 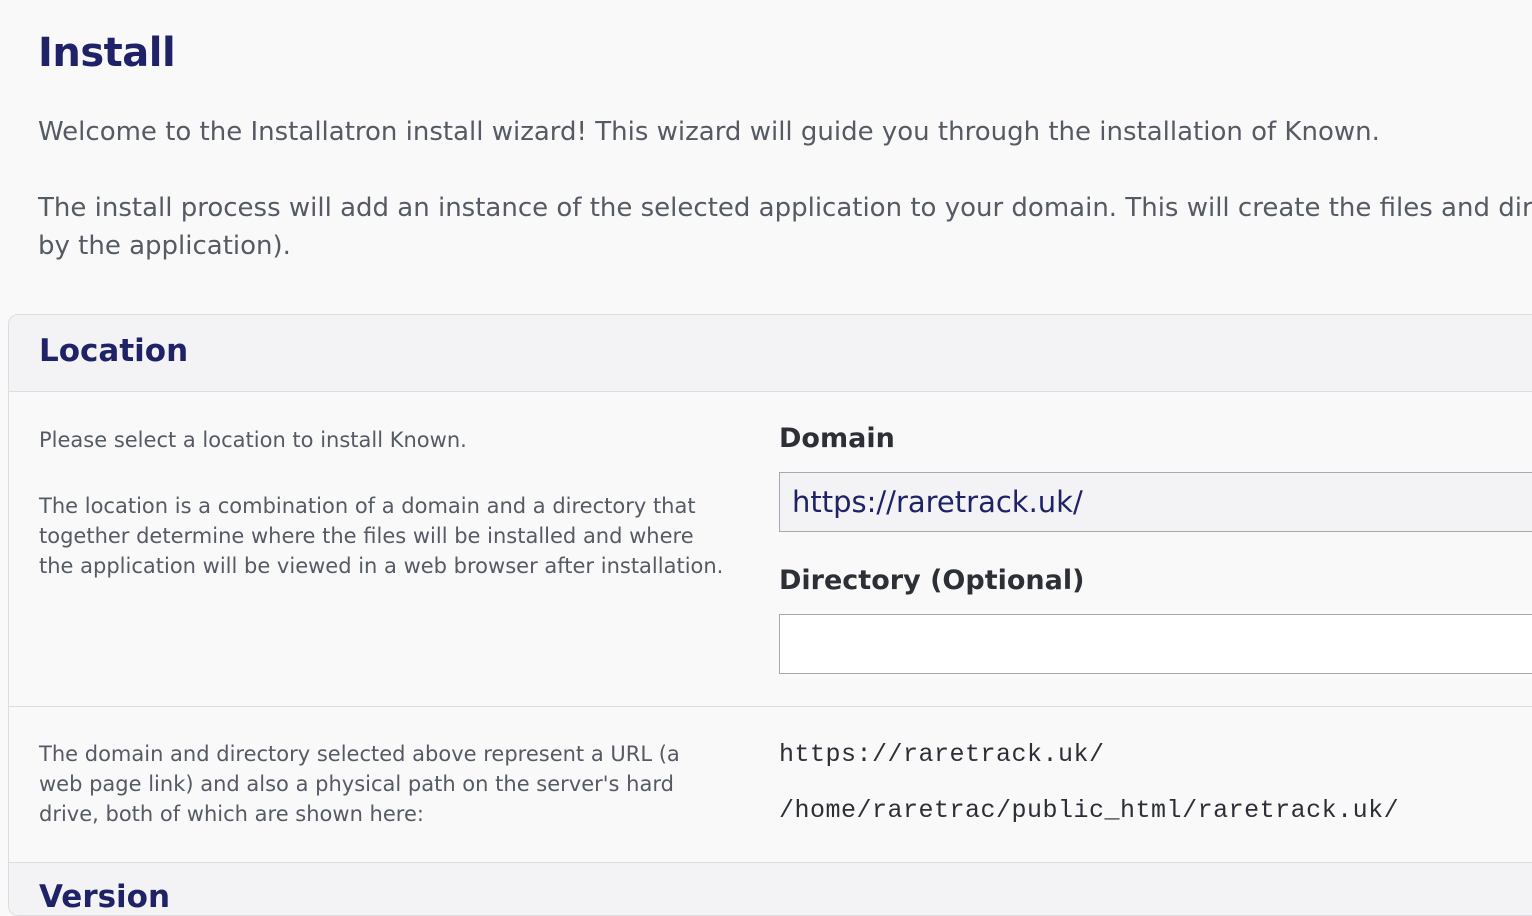 What do you see at coordinates (105, 897) in the screenshot?
I see `version-heading: Version` at bounding box center [105, 897].